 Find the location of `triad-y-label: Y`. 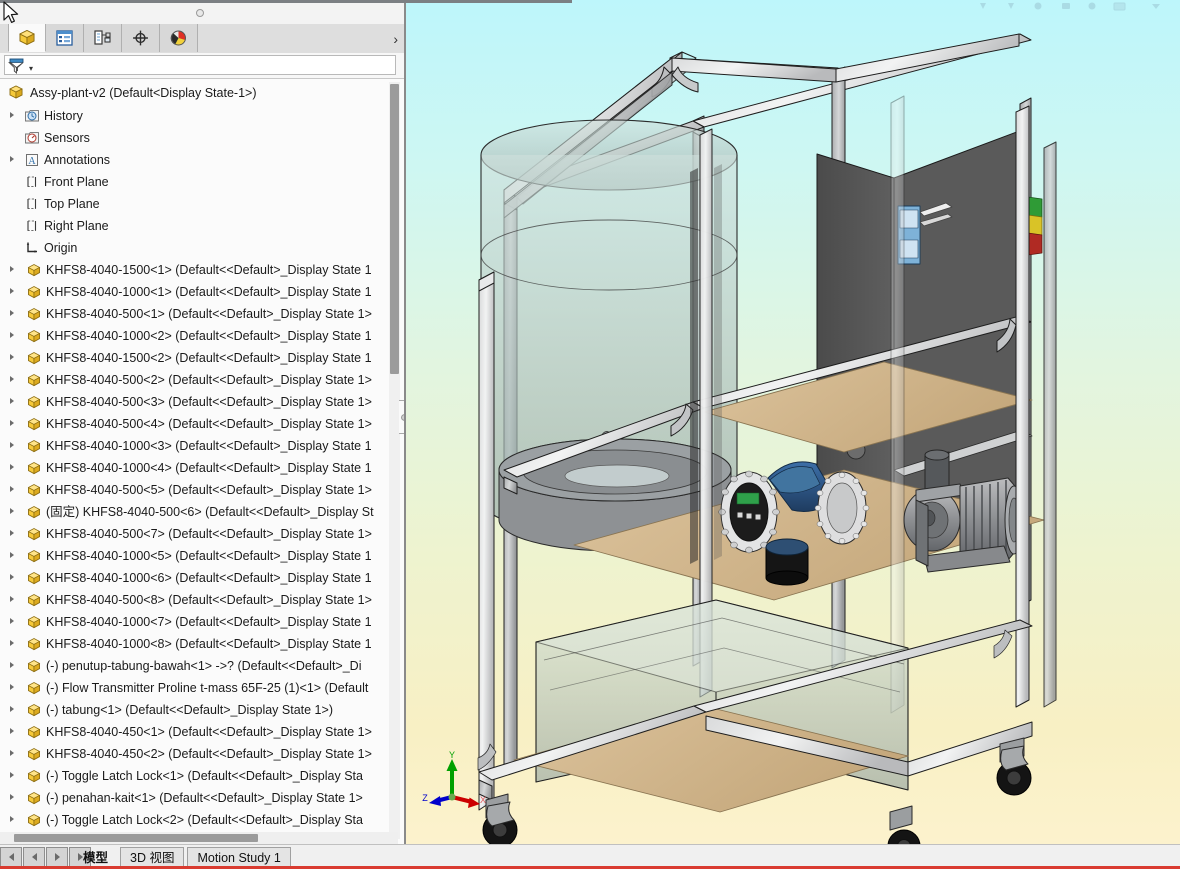

triad-y-label: Y is located at coordinates (452, 755).